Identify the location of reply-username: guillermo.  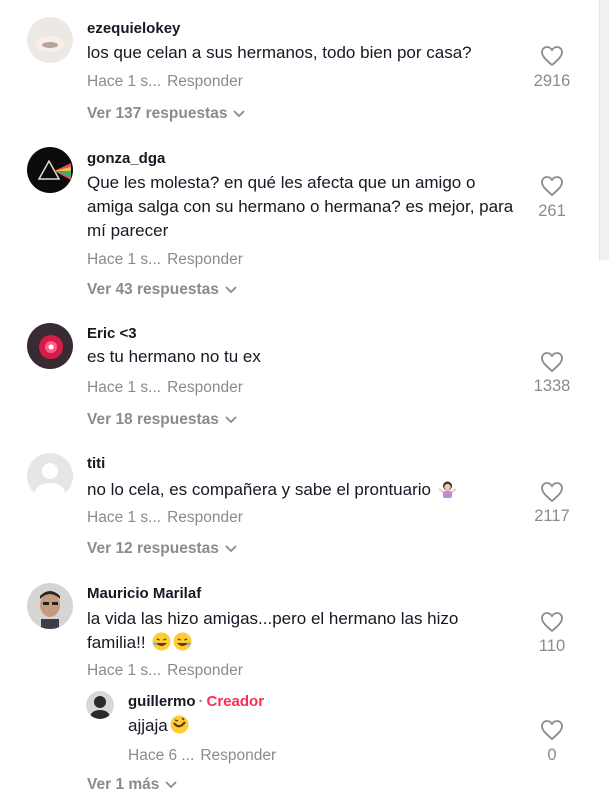
(162, 701).